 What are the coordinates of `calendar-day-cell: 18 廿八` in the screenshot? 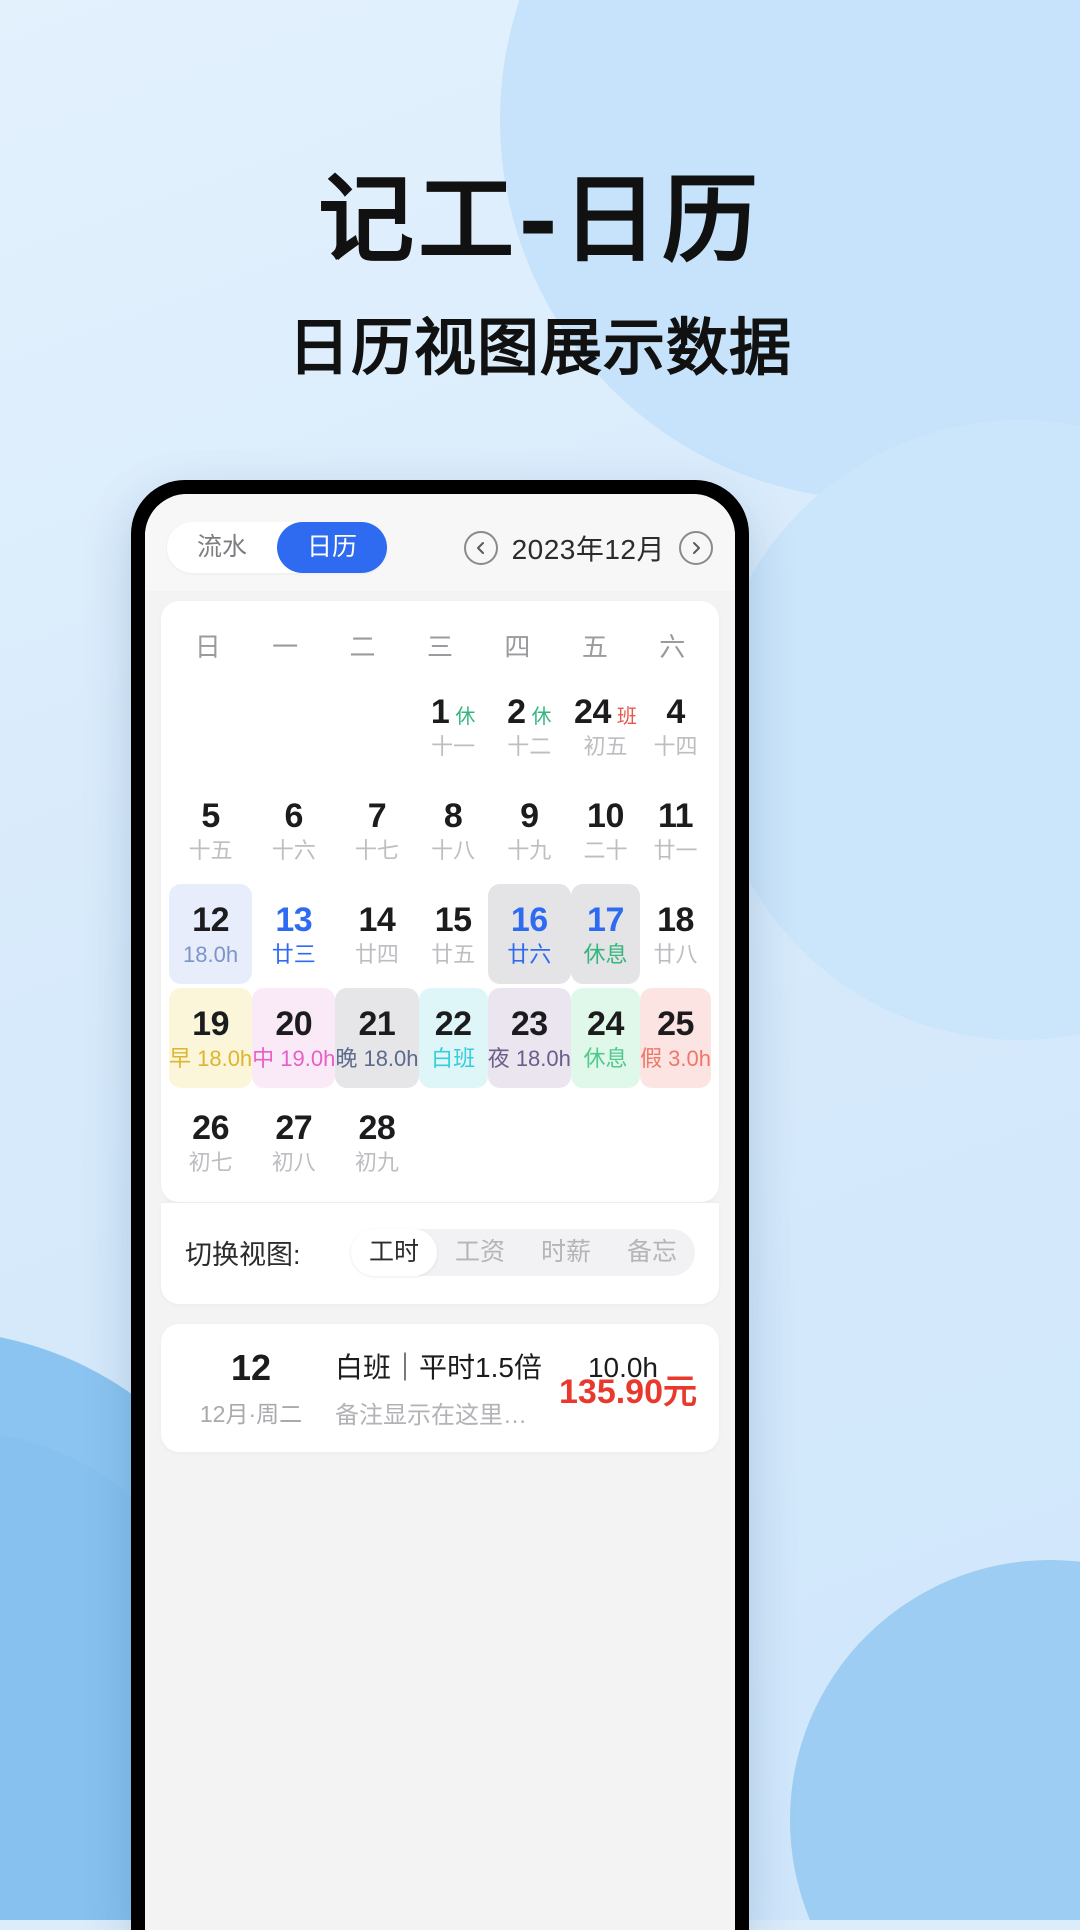 It's located at (675, 934).